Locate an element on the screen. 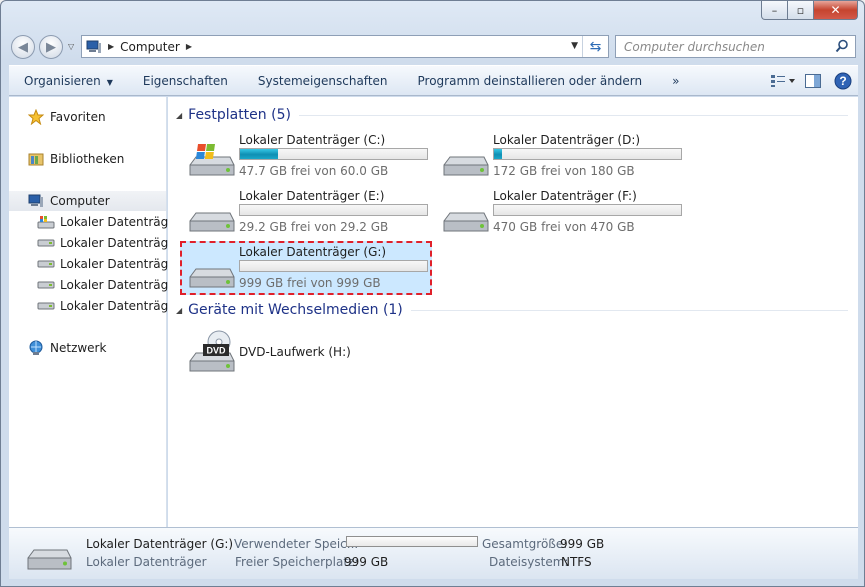 The image size is (865, 587). help-button: ? is located at coordinates (843, 81).